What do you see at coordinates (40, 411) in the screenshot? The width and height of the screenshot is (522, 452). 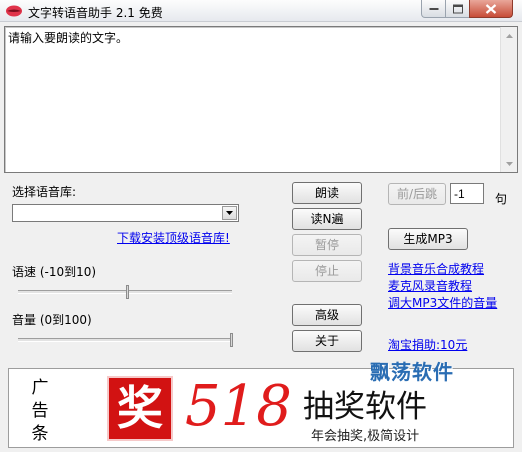 I see `ad-side-label: 广 告 条` at bounding box center [40, 411].